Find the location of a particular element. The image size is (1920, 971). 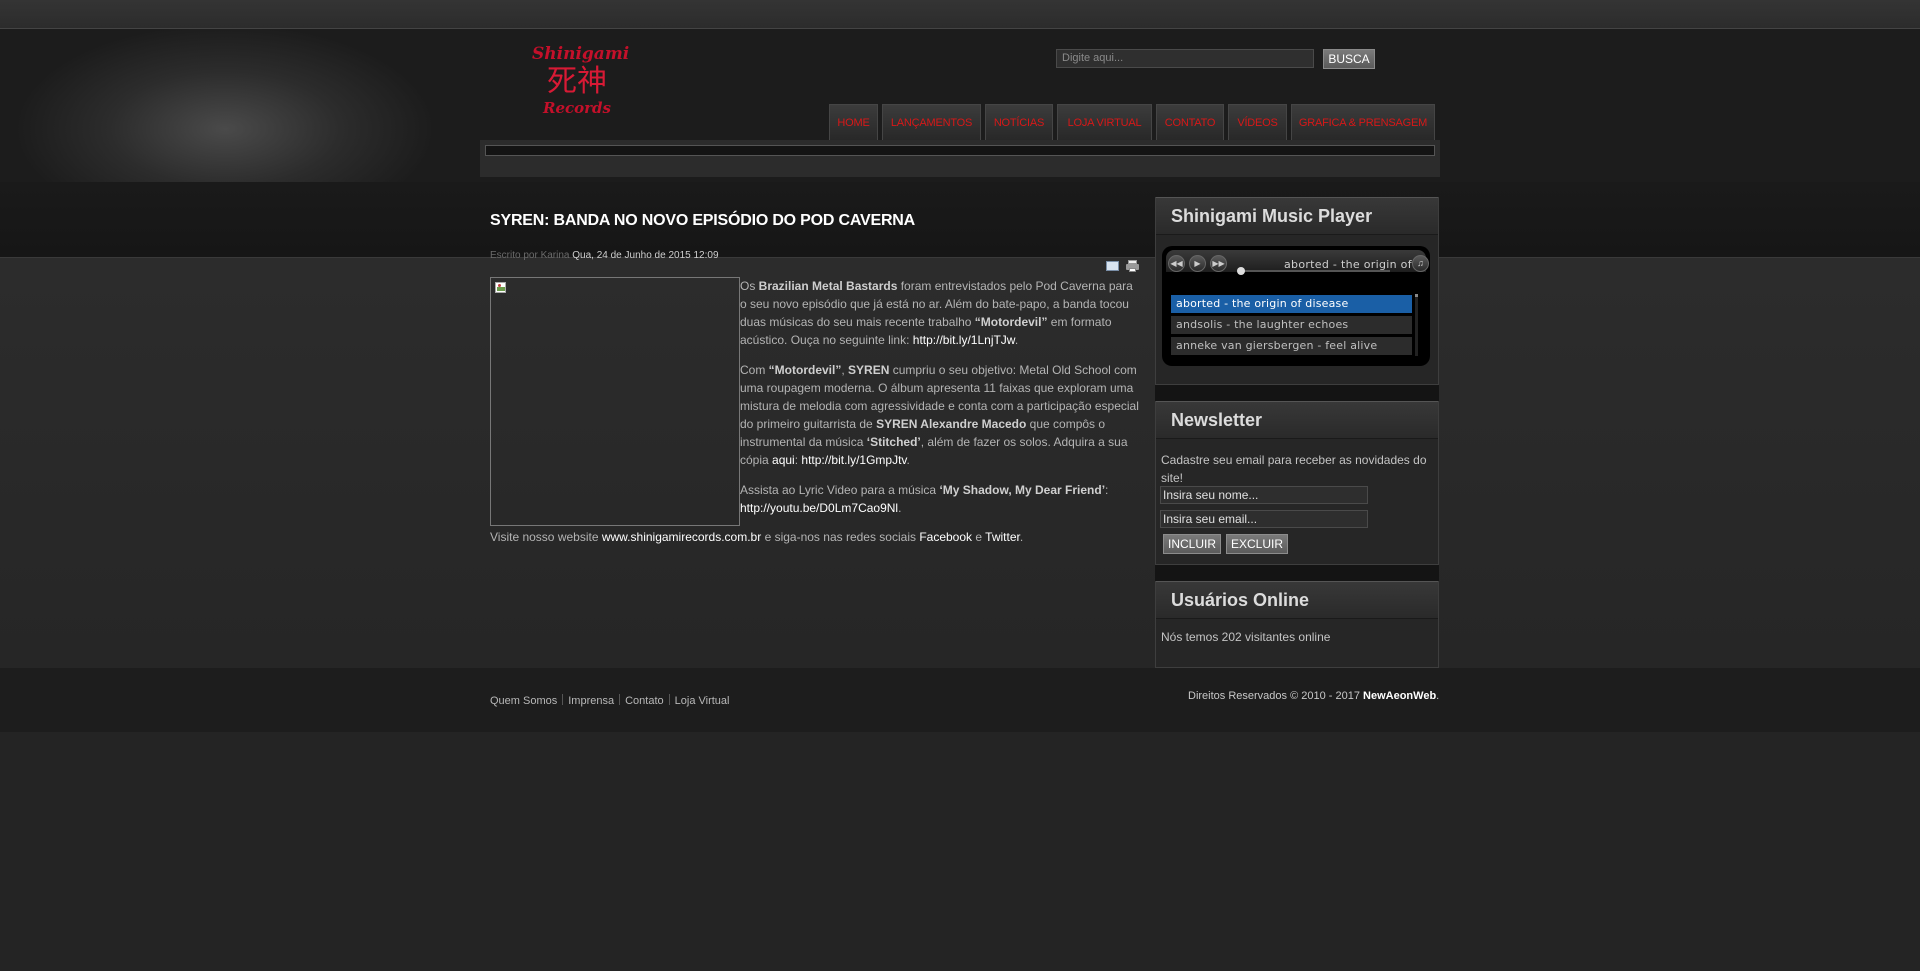

playlist-track: andsolis - the laughter echoes is located at coordinates (1291, 325).